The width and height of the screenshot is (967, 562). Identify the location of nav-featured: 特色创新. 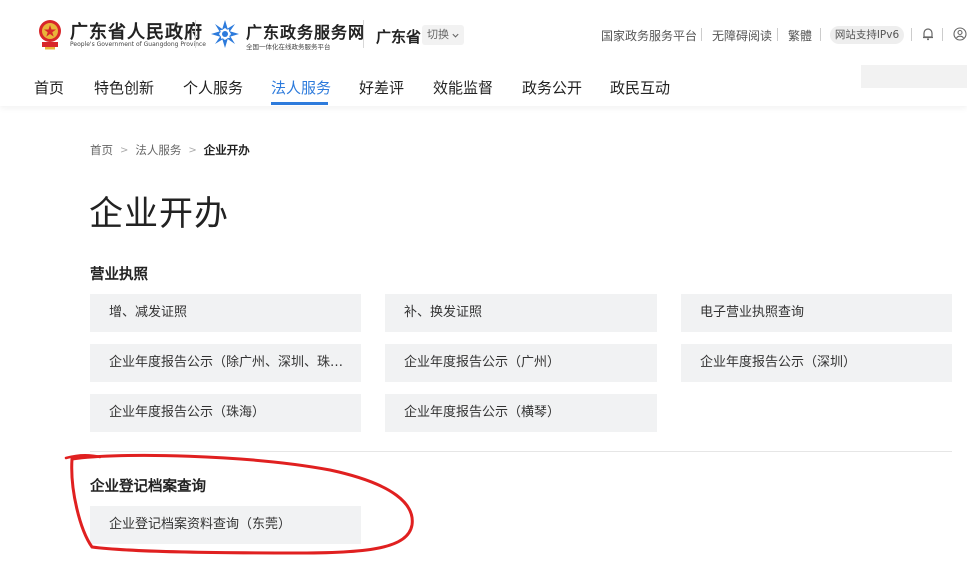
(124, 87).